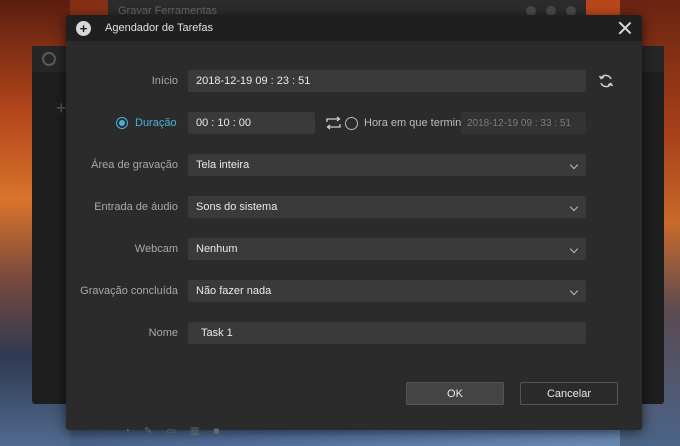 Image resolution: width=680 pixels, height=446 pixels. I want to click on dialog-title: Agendador de Tarefas, so click(159, 28).